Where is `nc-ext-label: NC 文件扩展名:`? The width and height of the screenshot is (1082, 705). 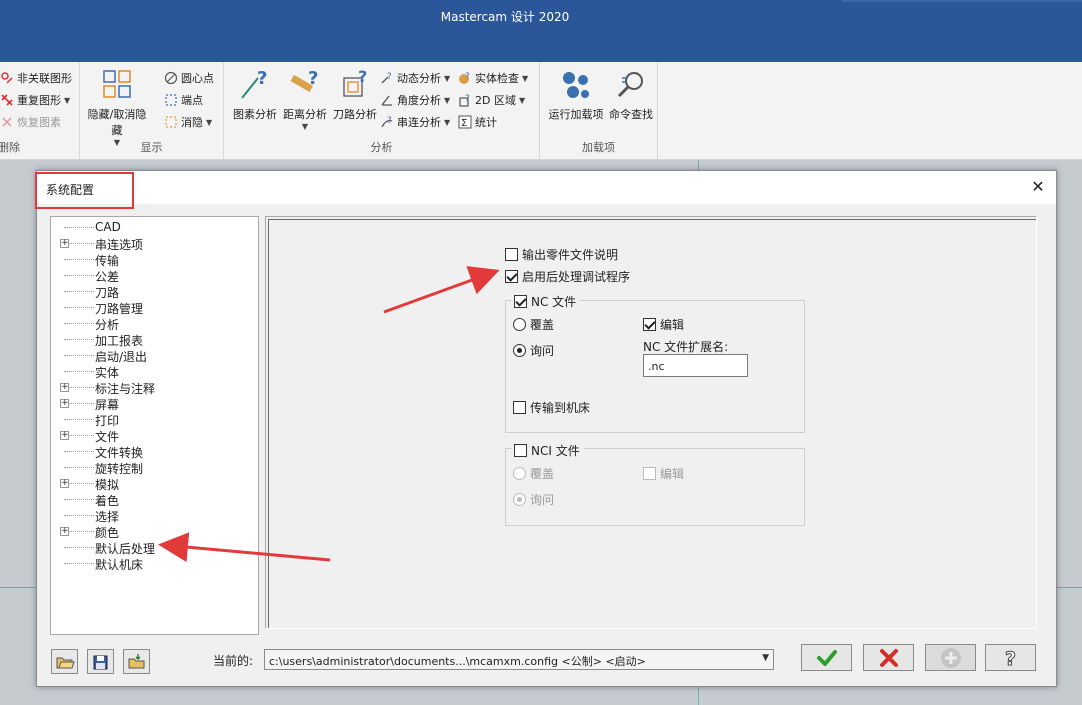 nc-ext-label: NC 文件扩展名: is located at coordinates (686, 347).